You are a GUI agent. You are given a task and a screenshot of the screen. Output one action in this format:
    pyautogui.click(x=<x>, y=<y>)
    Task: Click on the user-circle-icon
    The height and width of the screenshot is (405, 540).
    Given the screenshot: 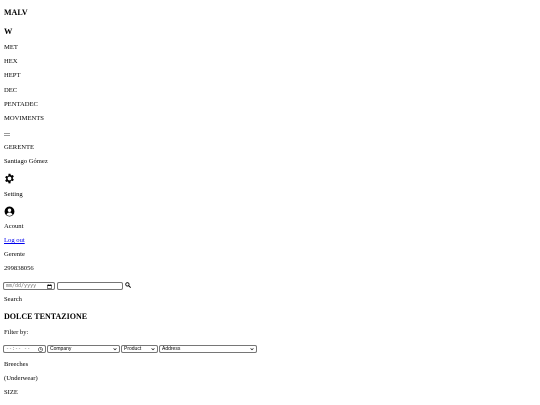 What is the action you would take?
    pyautogui.click(x=9, y=211)
    